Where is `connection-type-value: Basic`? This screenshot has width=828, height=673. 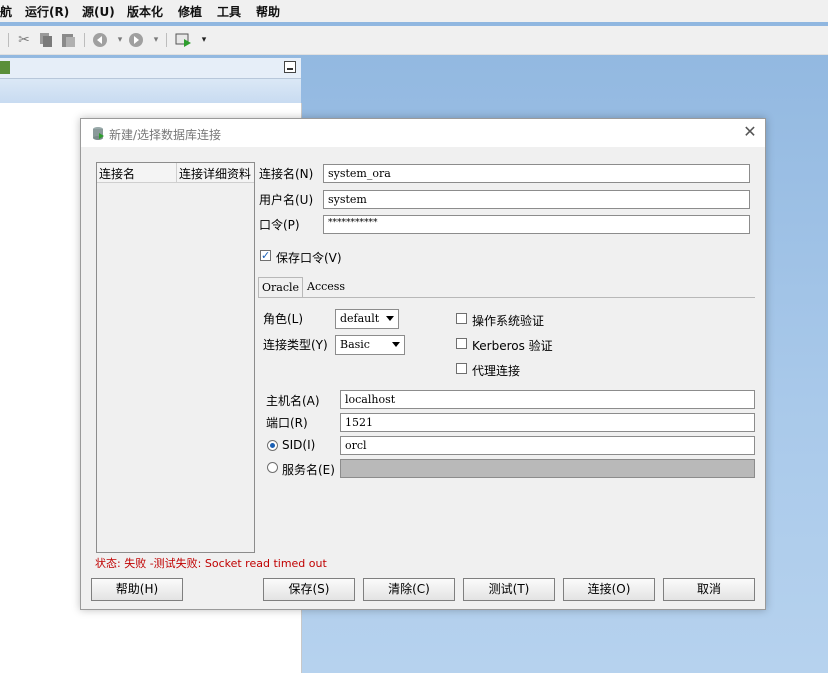
connection-type-value: Basic is located at coordinates (355, 344).